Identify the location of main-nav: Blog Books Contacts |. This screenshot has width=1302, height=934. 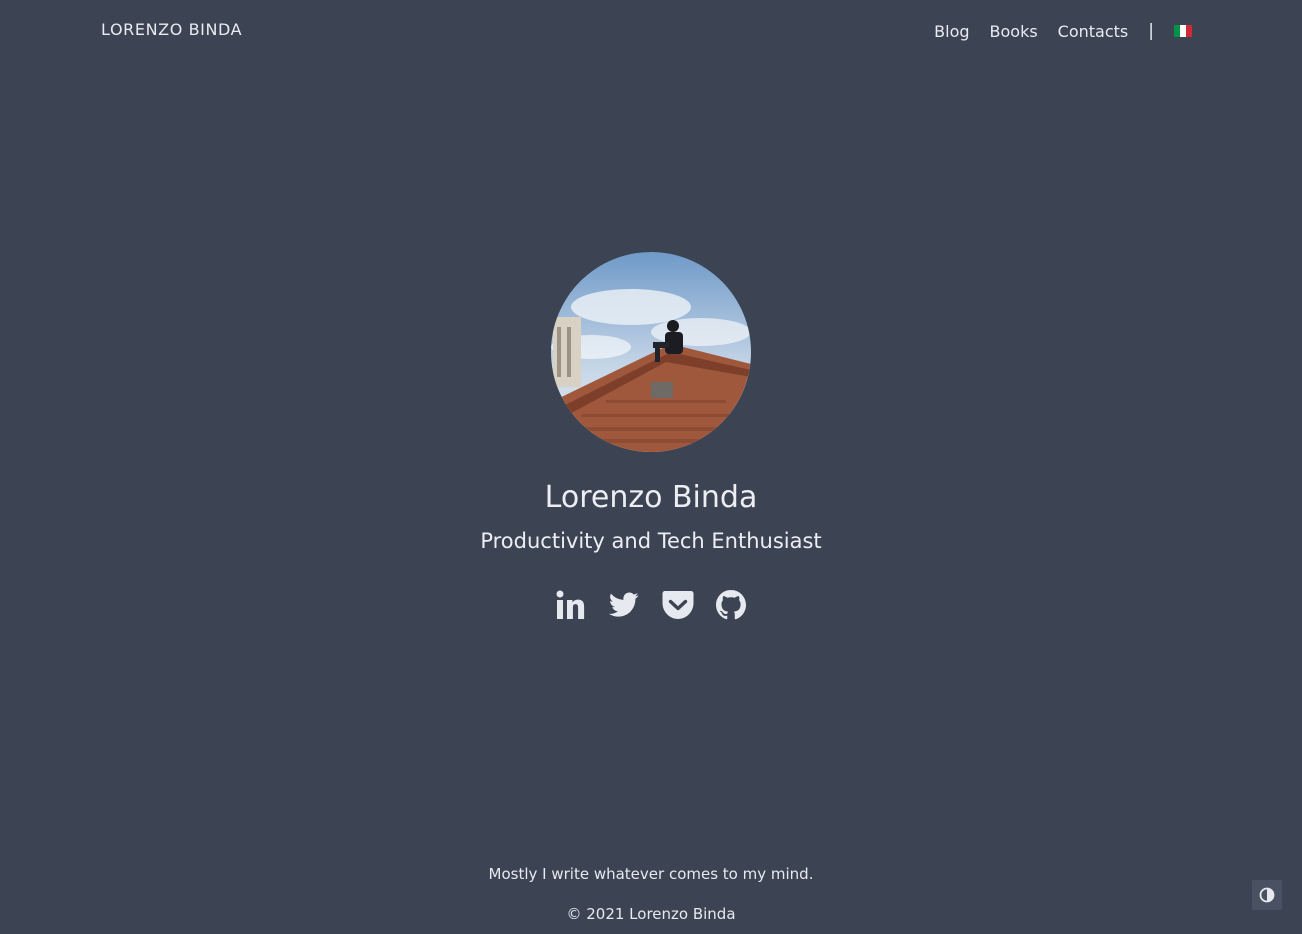
(1063, 31).